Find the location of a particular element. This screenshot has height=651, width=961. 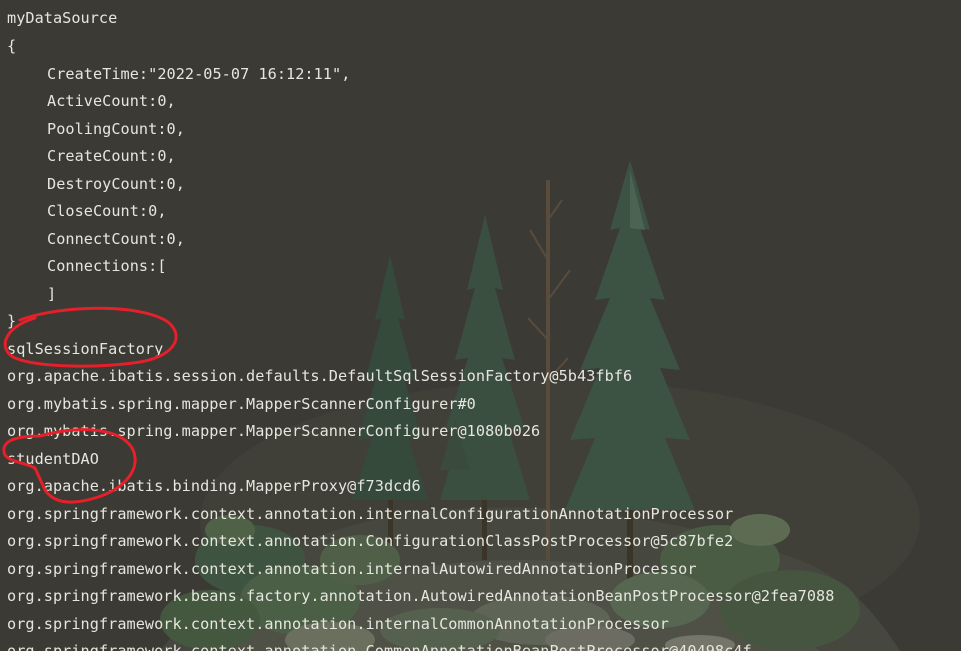

console-line-bean-name: studentDAO is located at coordinates (53, 459).